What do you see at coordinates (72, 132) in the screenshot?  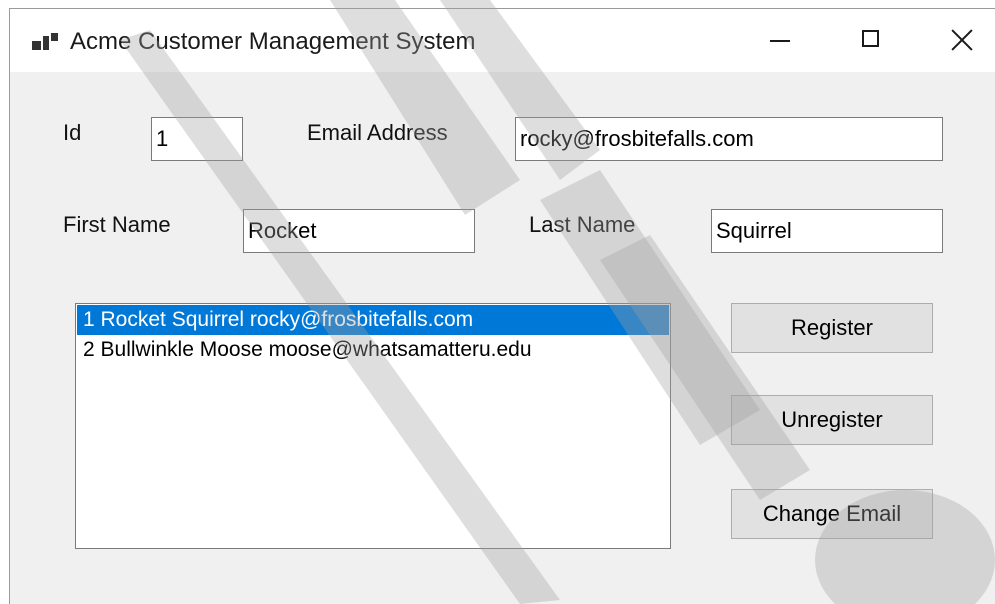 I see `id-label: Id` at bounding box center [72, 132].